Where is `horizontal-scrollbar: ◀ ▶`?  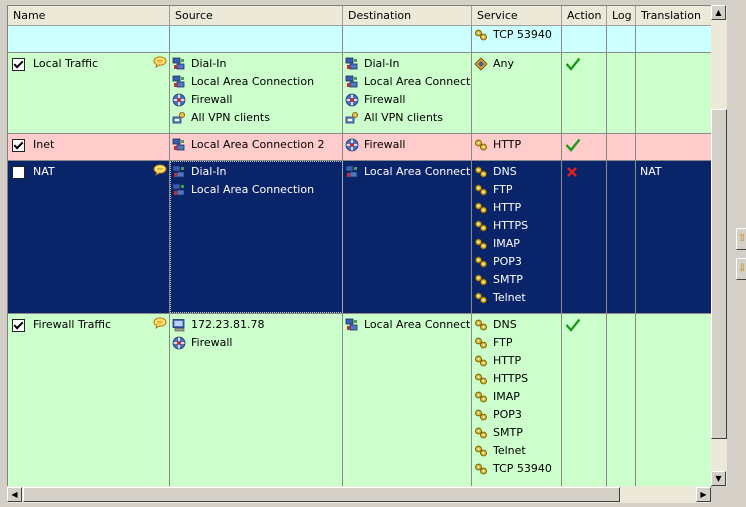
horizontal-scrollbar: ◀ ▶ is located at coordinates (359, 494).